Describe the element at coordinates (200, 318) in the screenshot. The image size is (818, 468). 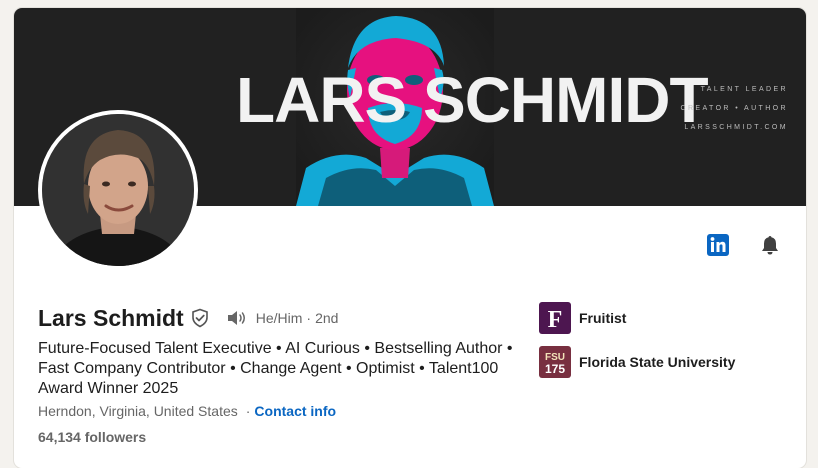
I see `verified-shield-icon` at that location.